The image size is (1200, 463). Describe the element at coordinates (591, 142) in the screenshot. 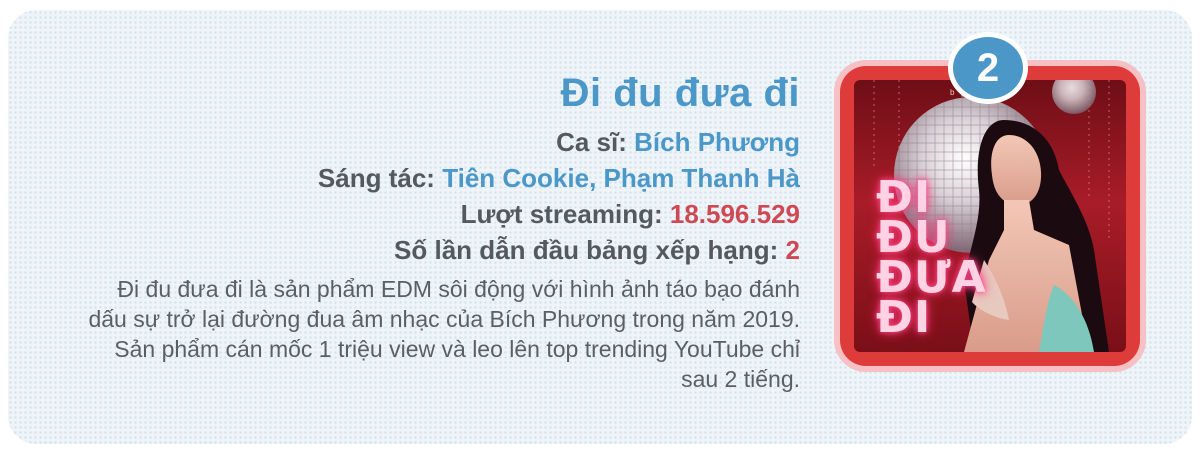

I see `singer-label: Ca sĩ:` at that location.